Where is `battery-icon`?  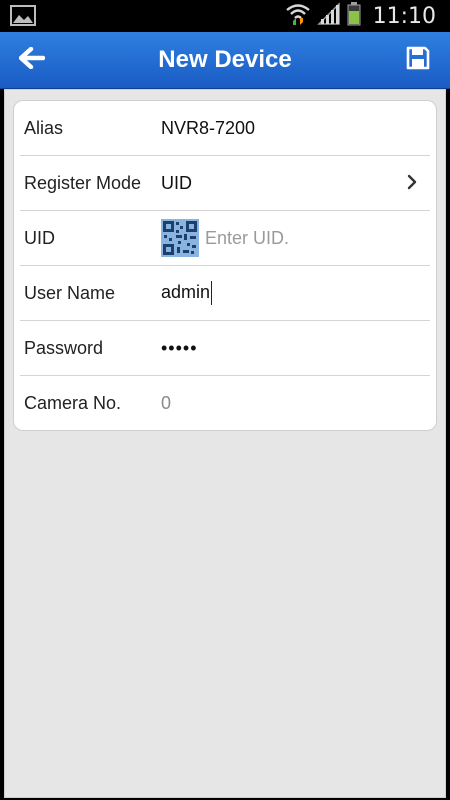
battery-icon is located at coordinates (354, 16).